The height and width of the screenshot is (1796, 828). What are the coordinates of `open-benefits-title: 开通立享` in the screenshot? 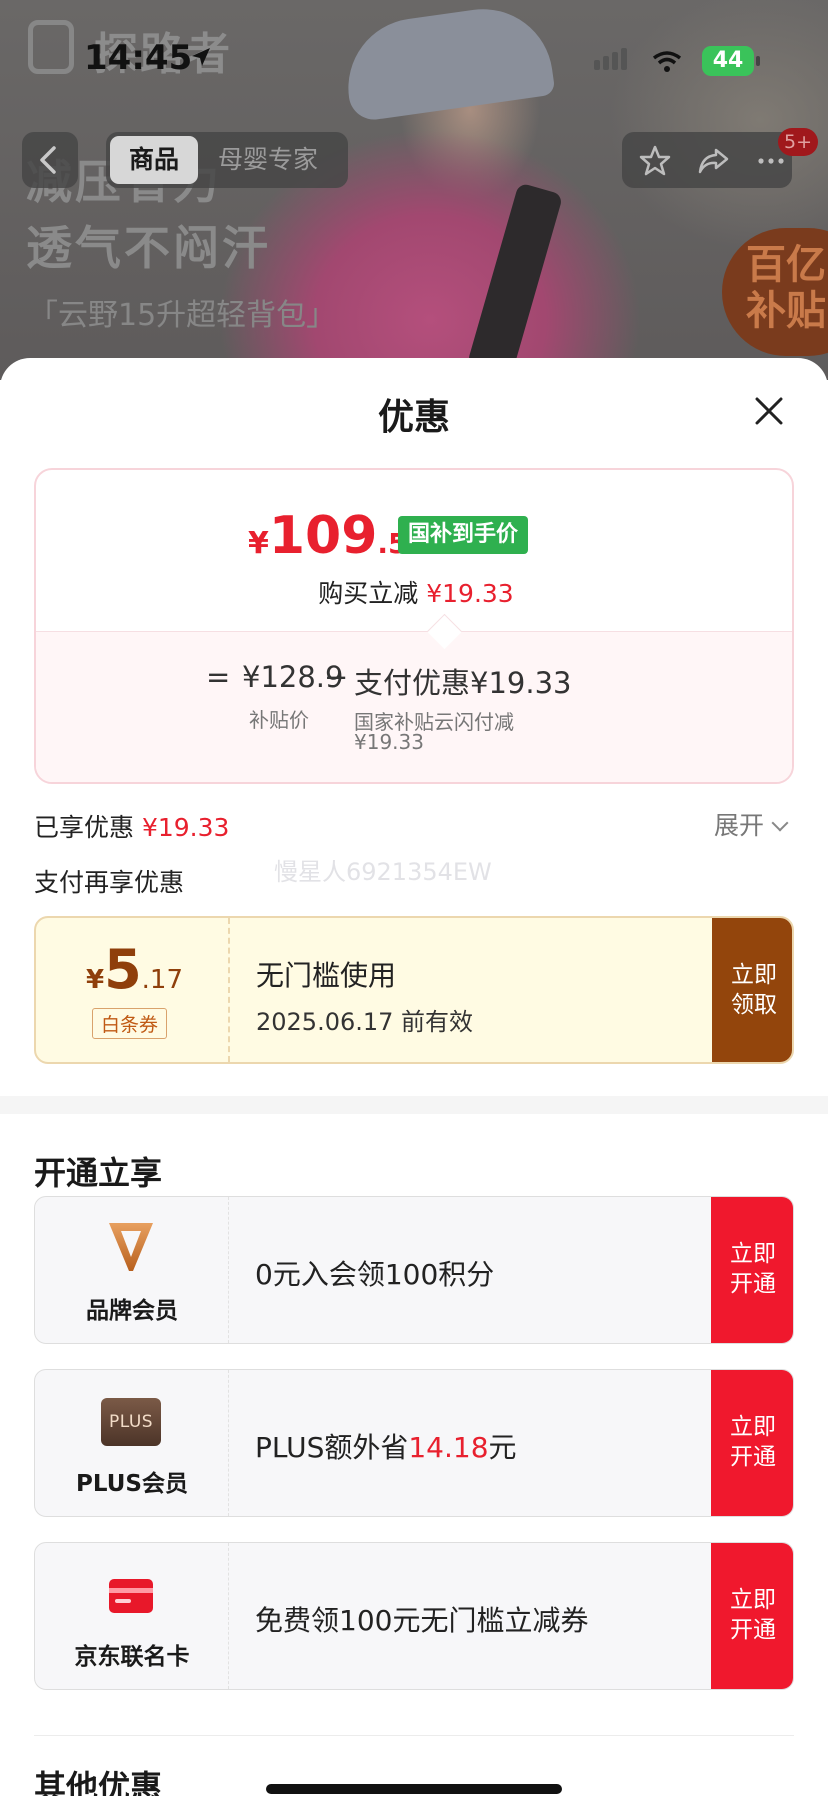 It's located at (98, 1173).